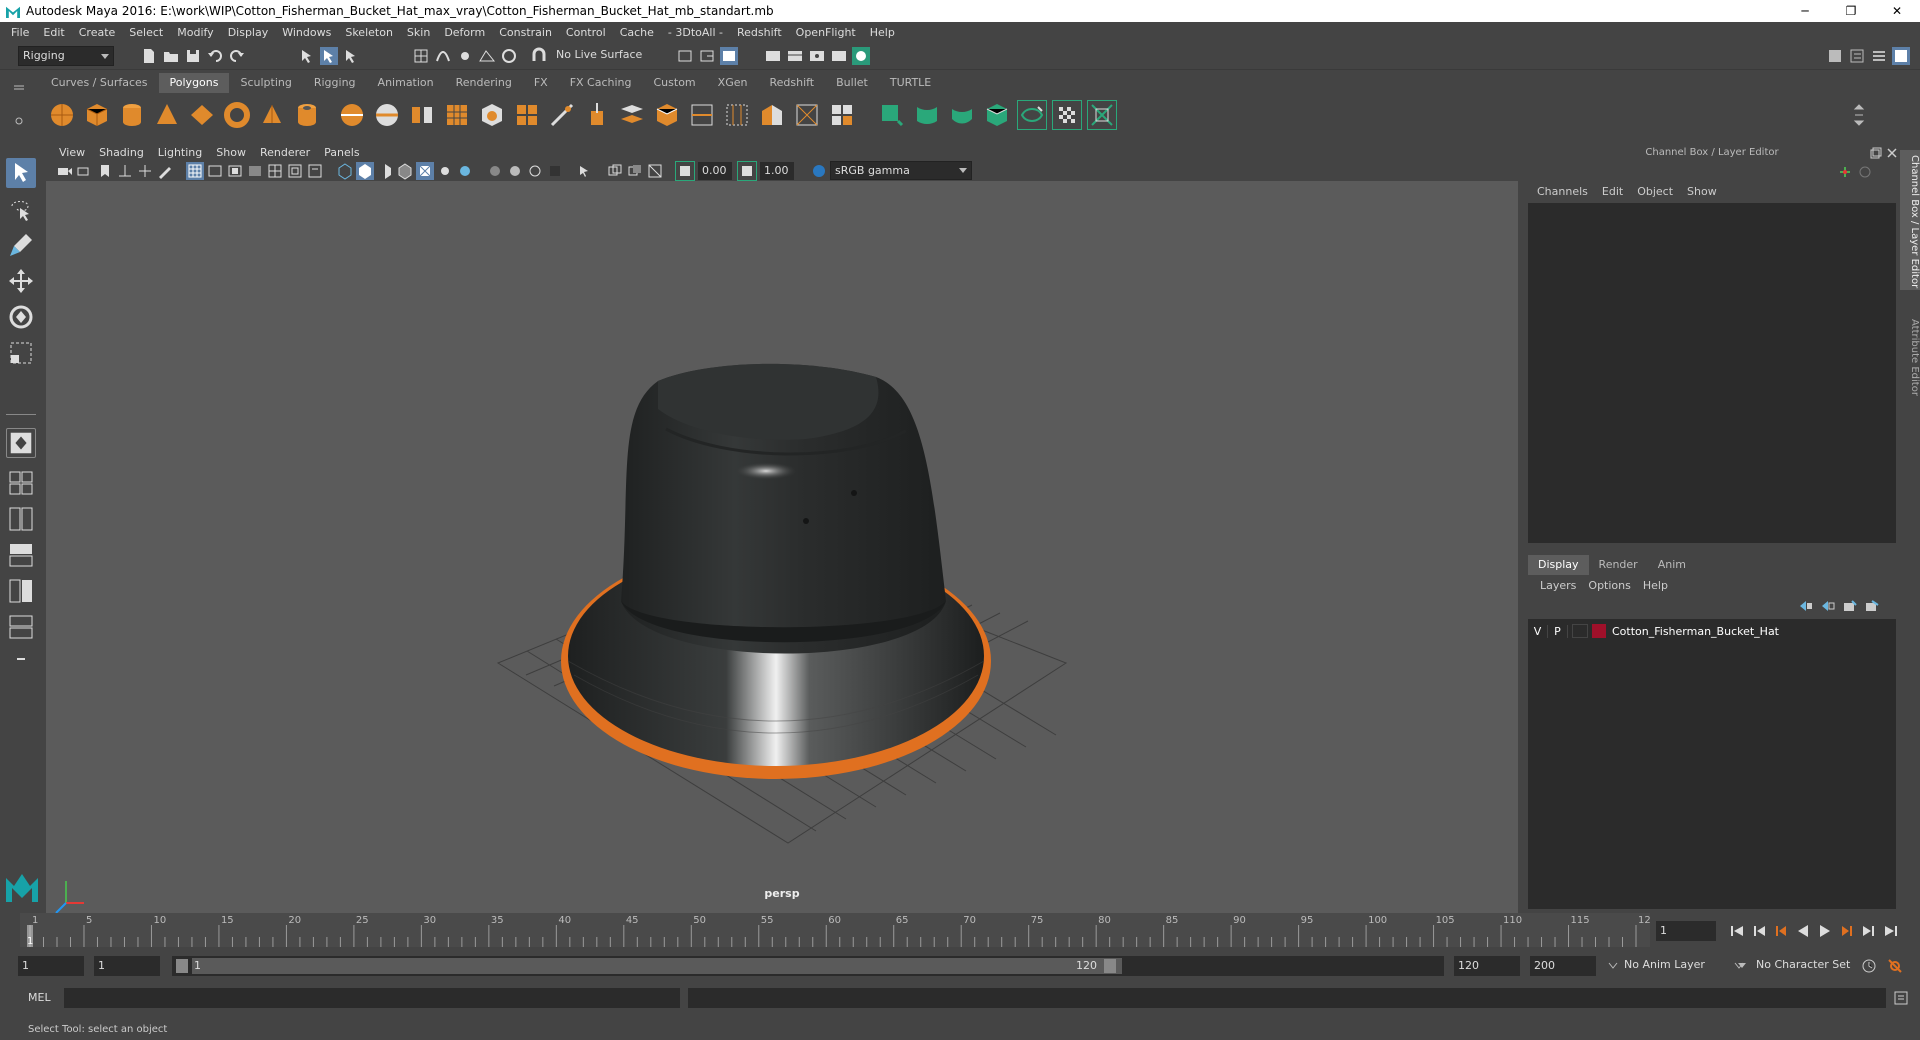 The width and height of the screenshot is (1920, 1040). What do you see at coordinates (667, 115) in the screenshot?
I see `bevel-icon` at bounding box center [667, 115].